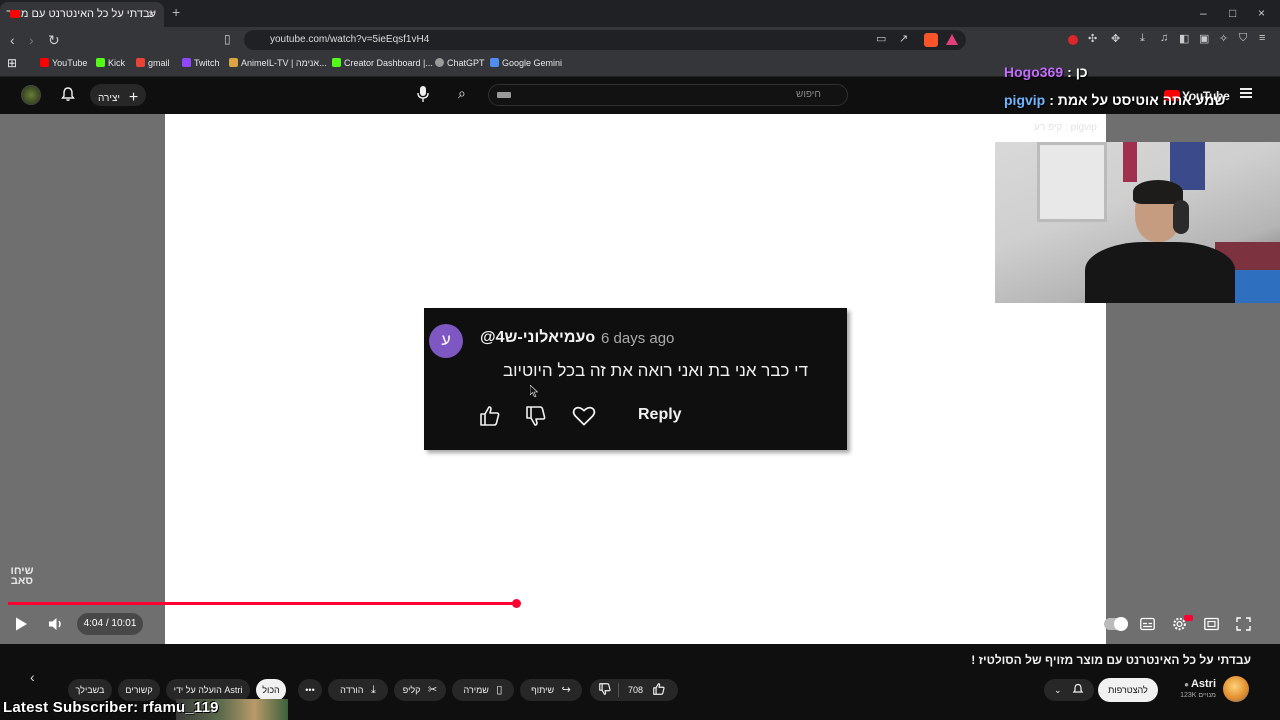  I want to click on twitch-icon, so click(186, 62).